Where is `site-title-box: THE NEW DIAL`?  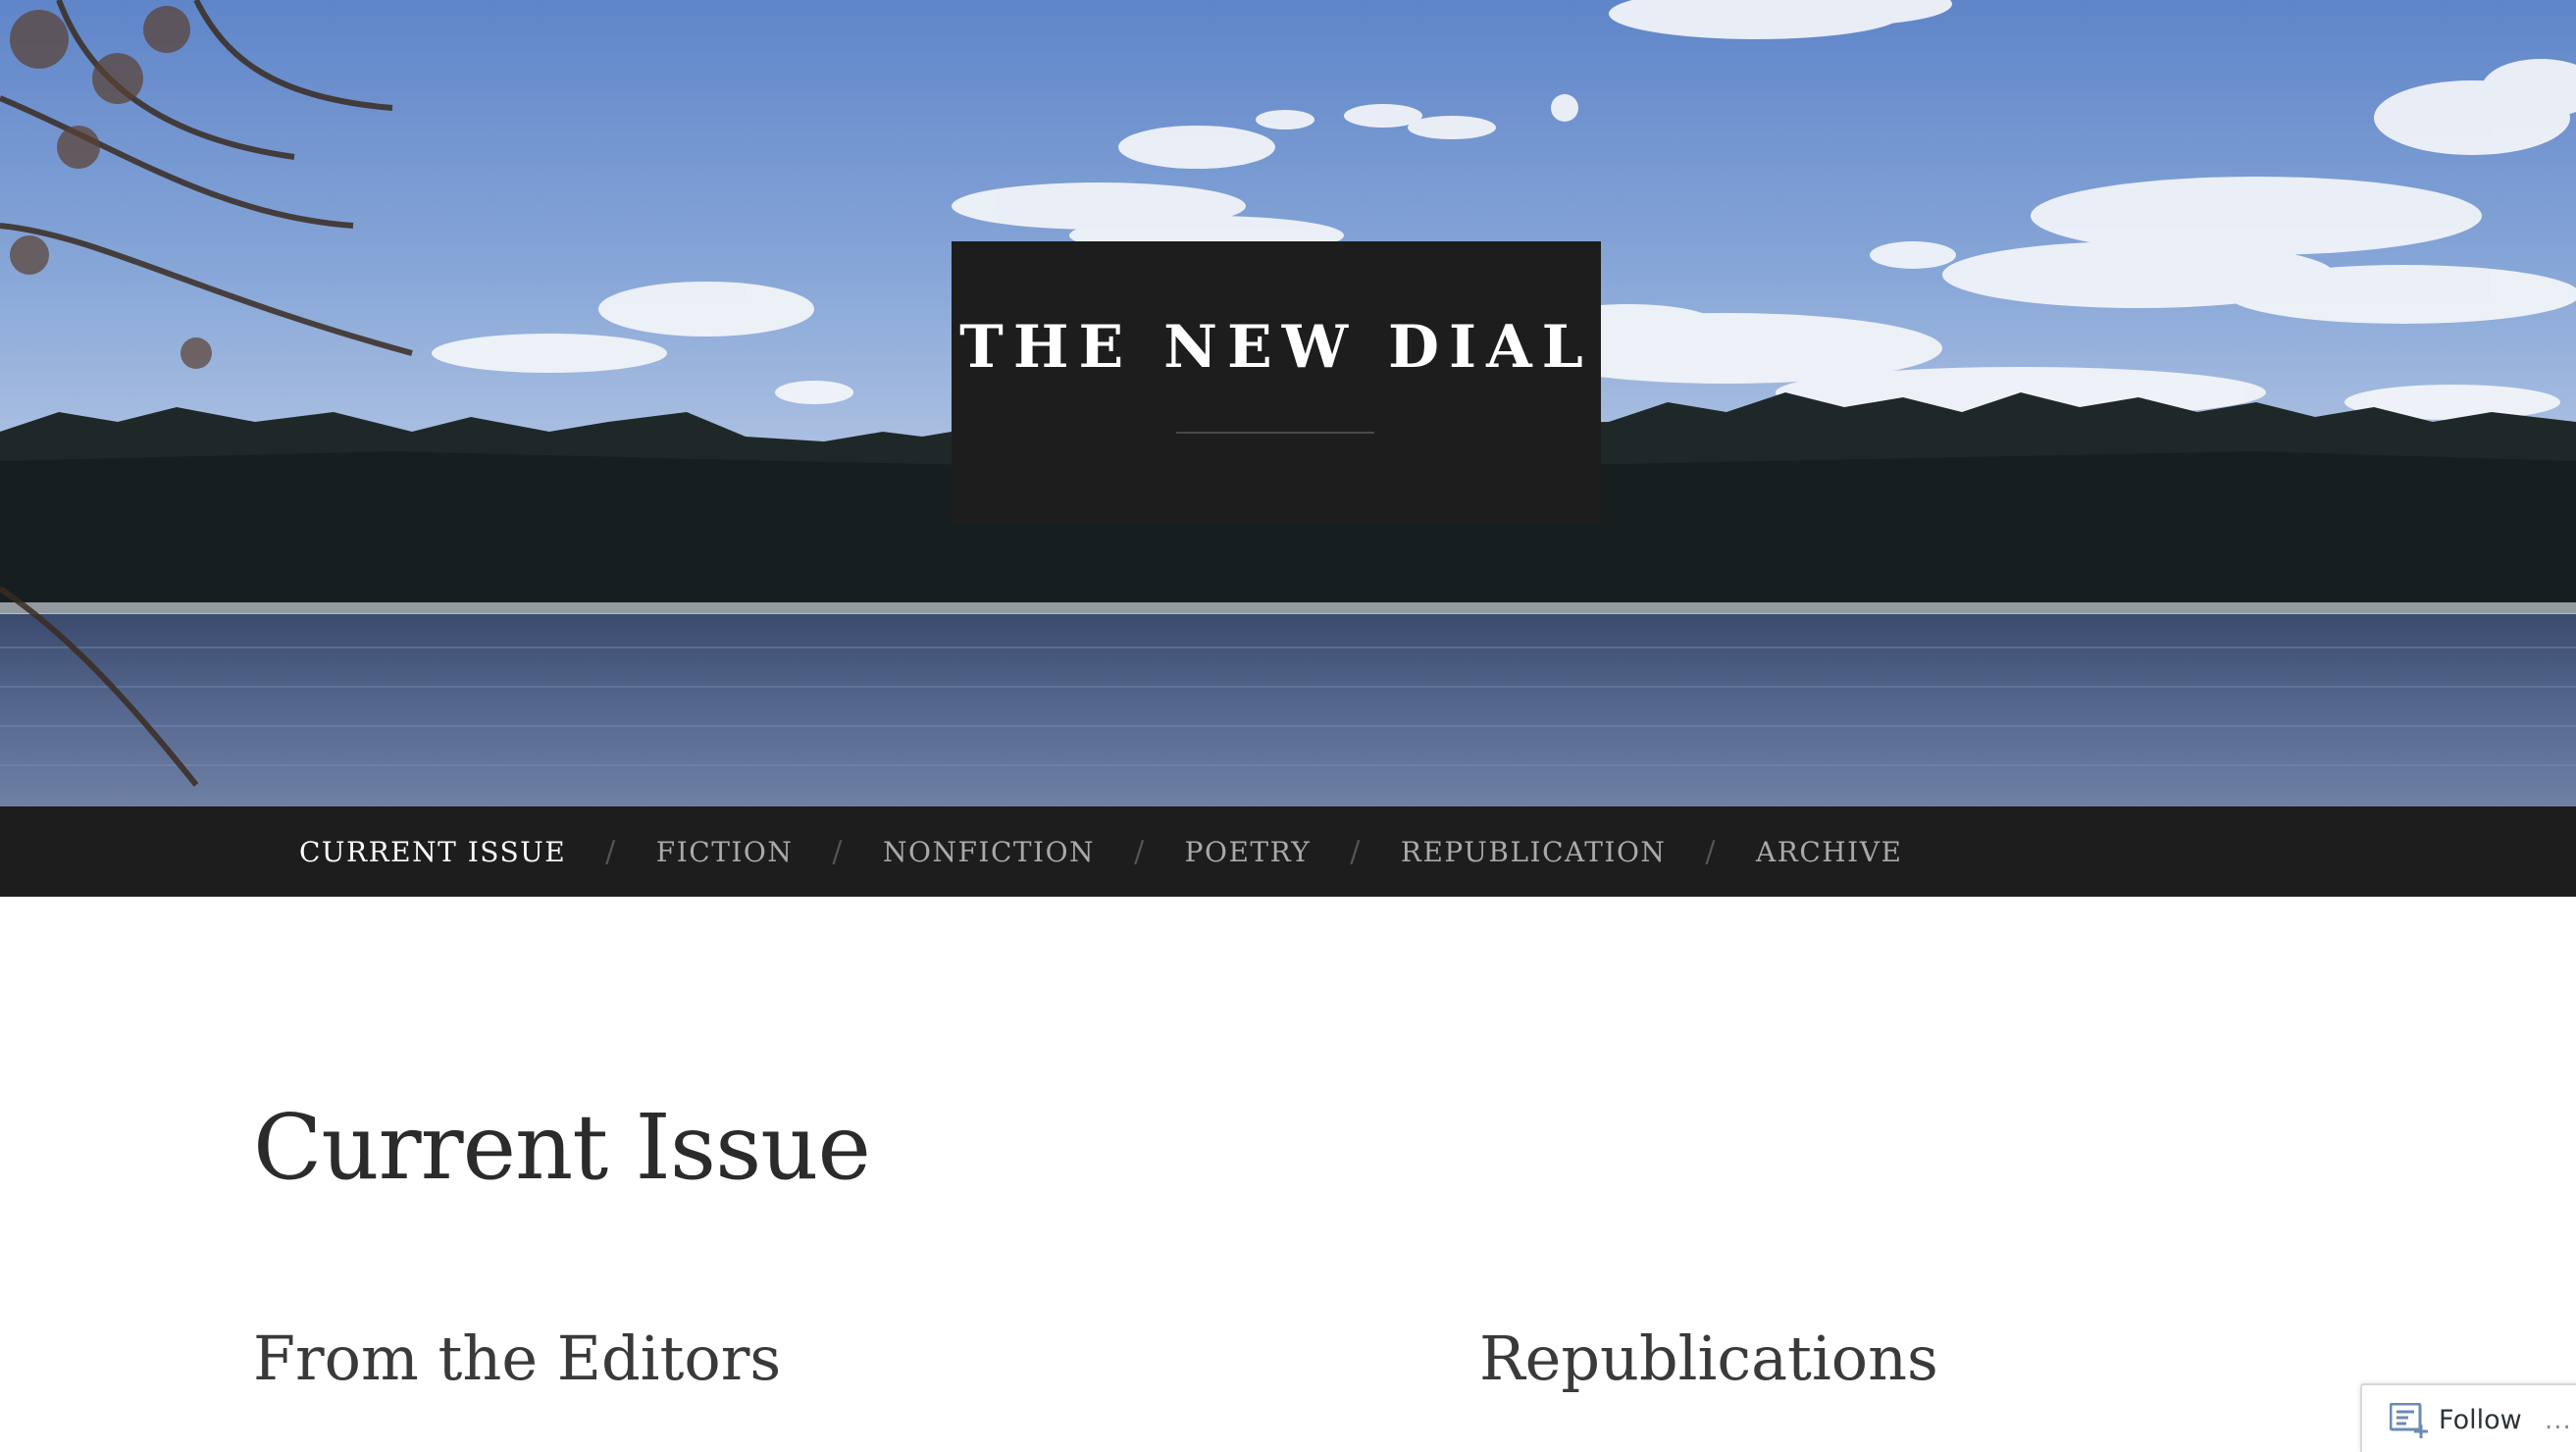 site-title-box: THE NEW DIAL is located at coordinates (1276, 382).